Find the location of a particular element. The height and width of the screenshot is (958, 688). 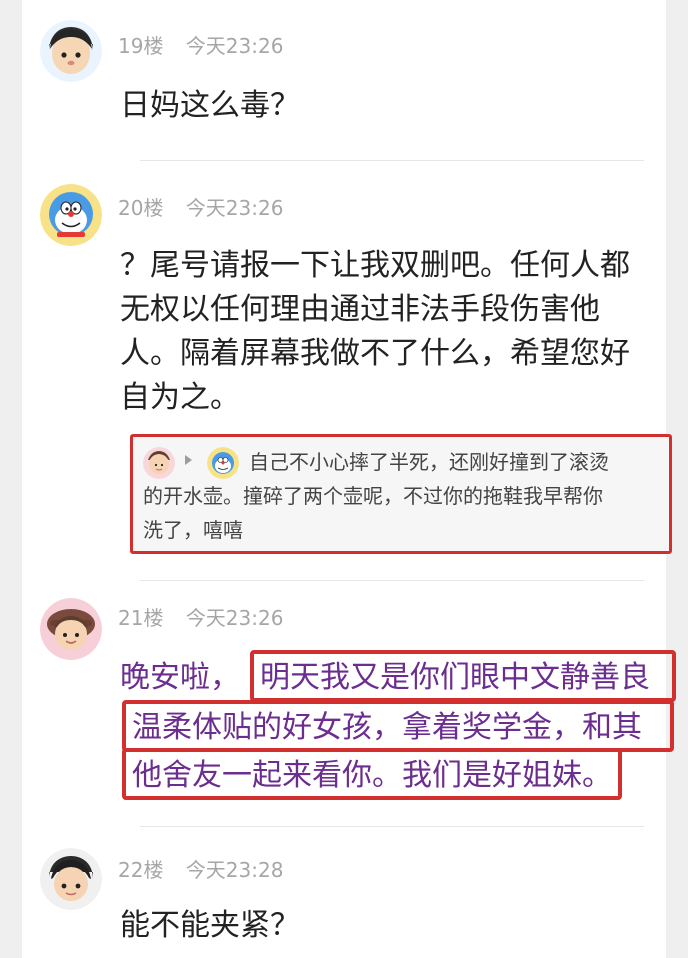

comment-line: 日妈这么毒？ is located at coordinates (210, 105).